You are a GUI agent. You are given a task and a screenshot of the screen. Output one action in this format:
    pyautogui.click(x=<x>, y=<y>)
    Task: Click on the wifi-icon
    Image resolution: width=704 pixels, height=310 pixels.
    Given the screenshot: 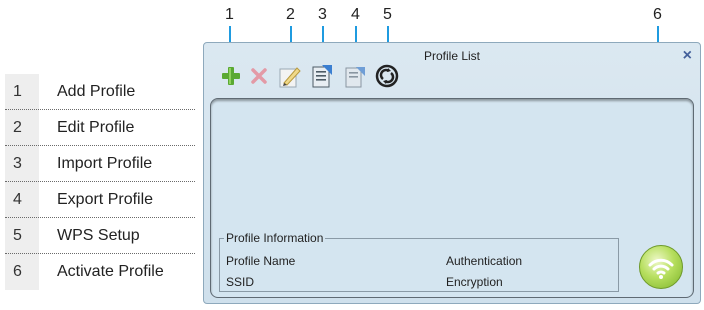 What is the action you would take?
    pyautogui.click(x=661, y=267)
    